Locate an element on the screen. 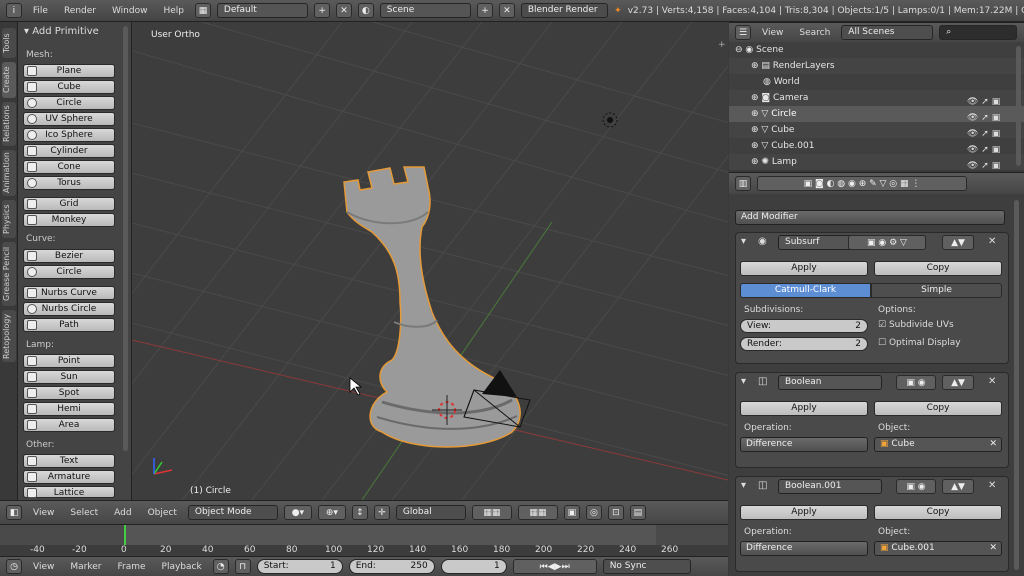 This screenshot has height=576, width=1024. modifier-visibility-icons: ▣ ◉ ⚙ ▽ is located at coordinates (887, 242).